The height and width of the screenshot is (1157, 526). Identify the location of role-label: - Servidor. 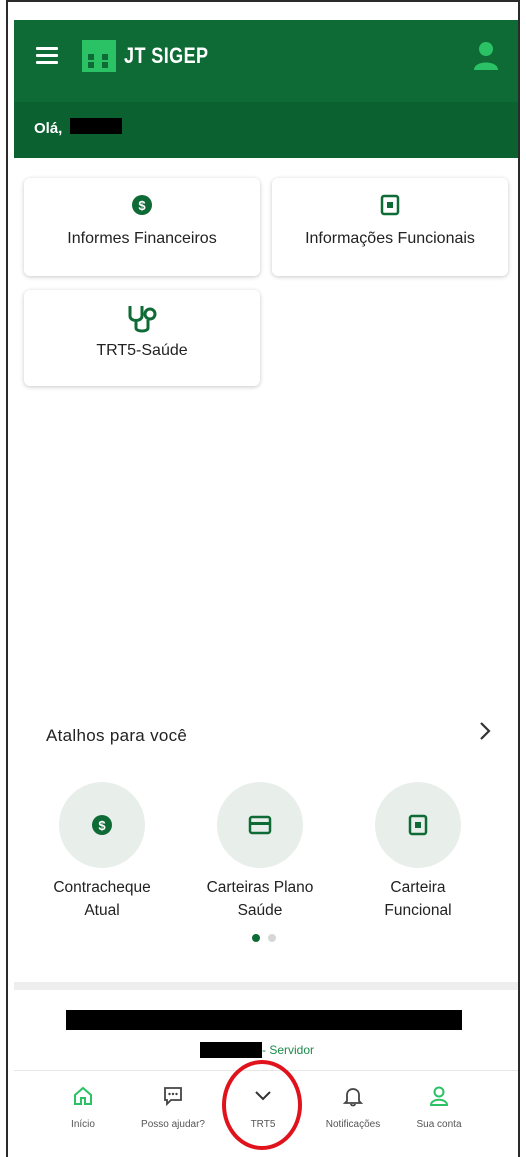
(288, 1050).